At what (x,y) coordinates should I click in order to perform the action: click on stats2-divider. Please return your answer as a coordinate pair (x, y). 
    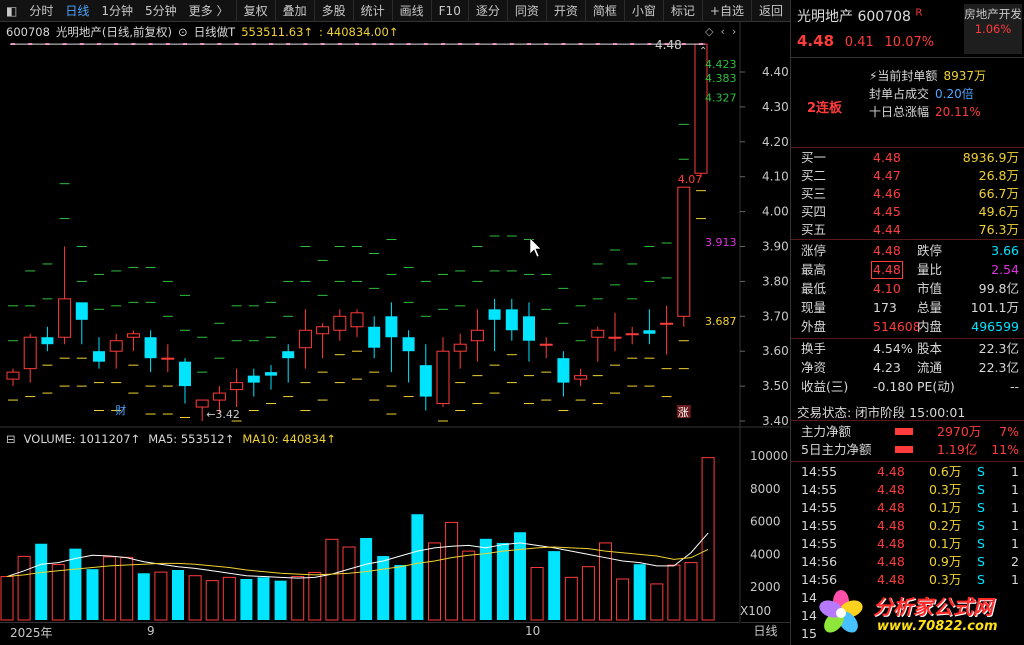
    Looking at the image, I should click on (907, 338).